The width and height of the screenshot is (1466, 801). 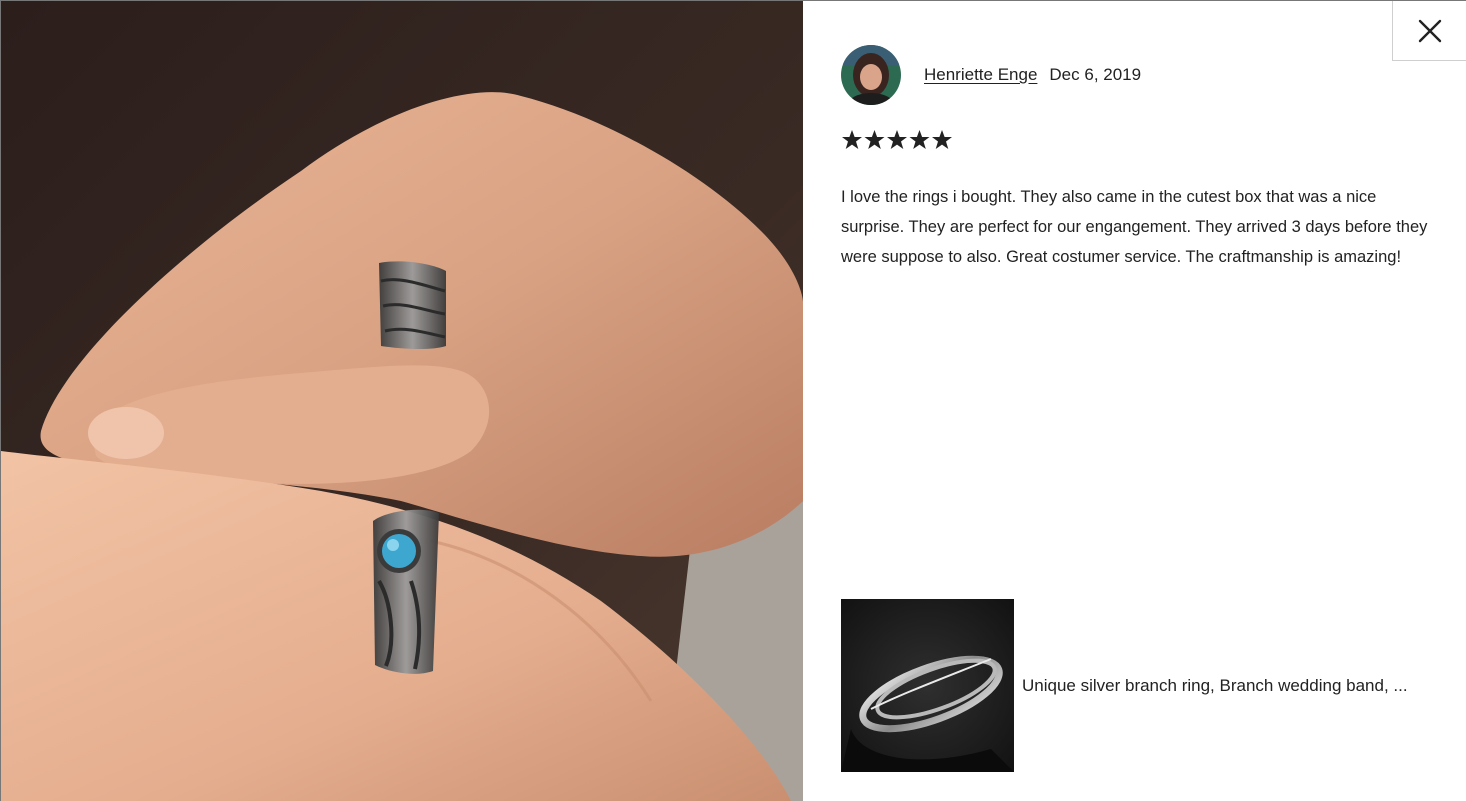 I want to click on item-thumbnail-image, so click(x=927, y=685).